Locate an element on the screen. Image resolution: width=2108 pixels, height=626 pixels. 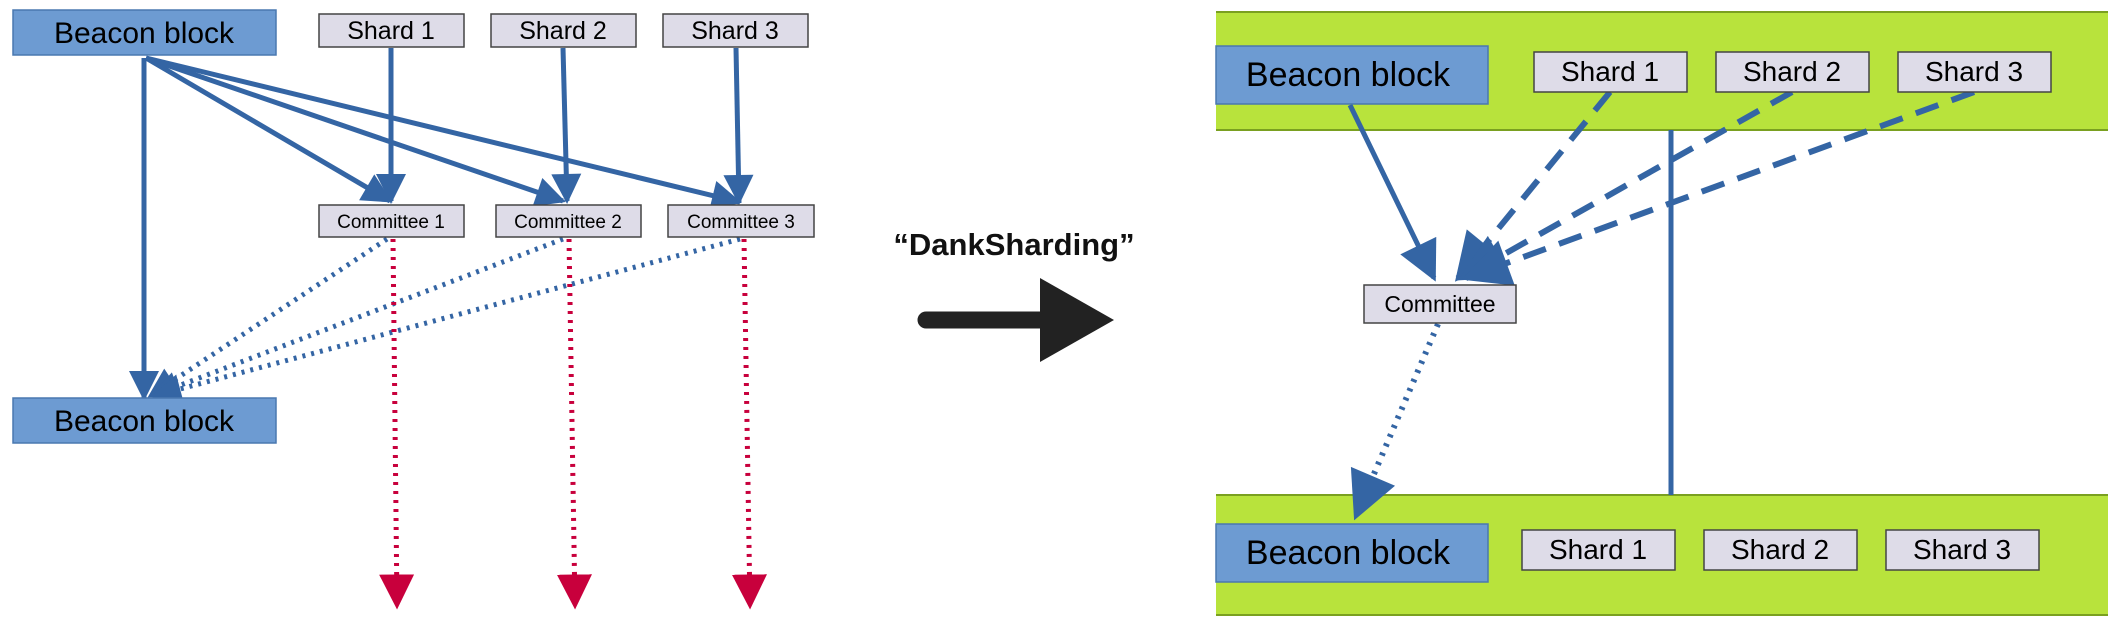
left-committee-2-label: Committee 2 is located at coordinates (568, 222).